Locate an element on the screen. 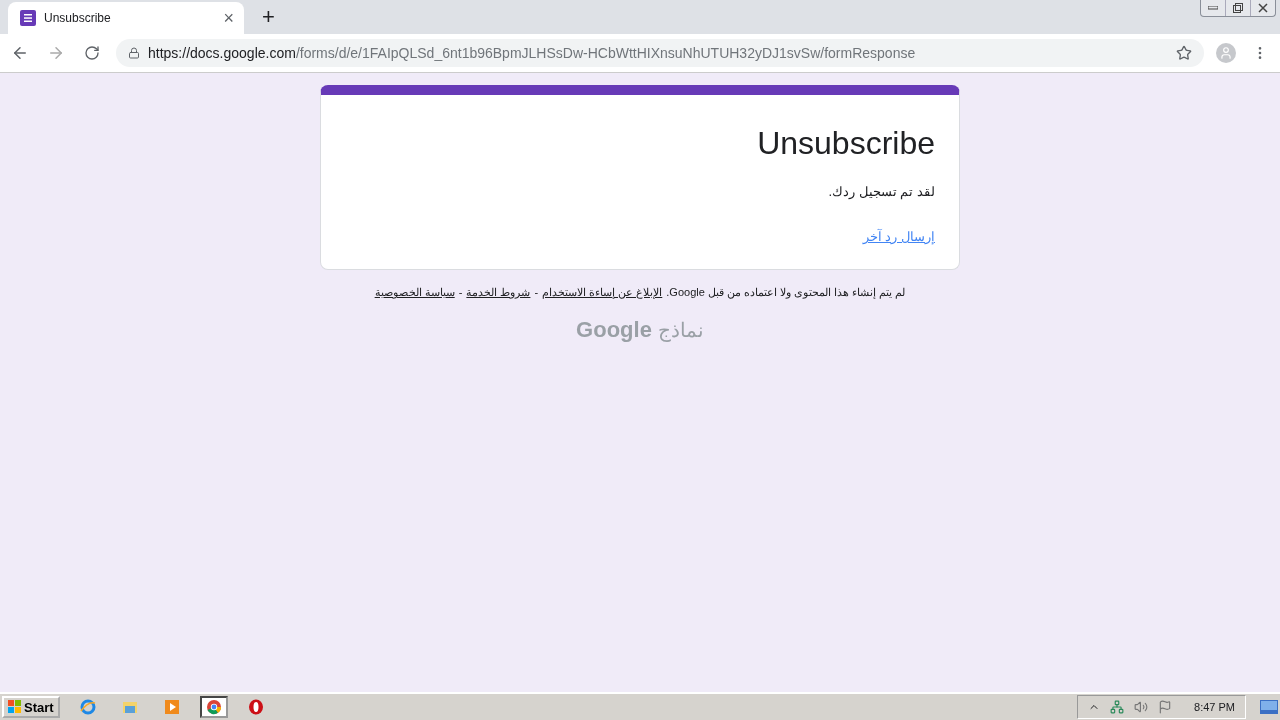 This screenshot has width=1280, height=720. address-bar: https://docs.google.com/forms/d/e/1FAIpQLSd_6nt1b96BpmJLHSsDw-HCbWttHIXnsuNhUTUH32yDJ1svSw/formResponse is located at coordinates (660, 53).